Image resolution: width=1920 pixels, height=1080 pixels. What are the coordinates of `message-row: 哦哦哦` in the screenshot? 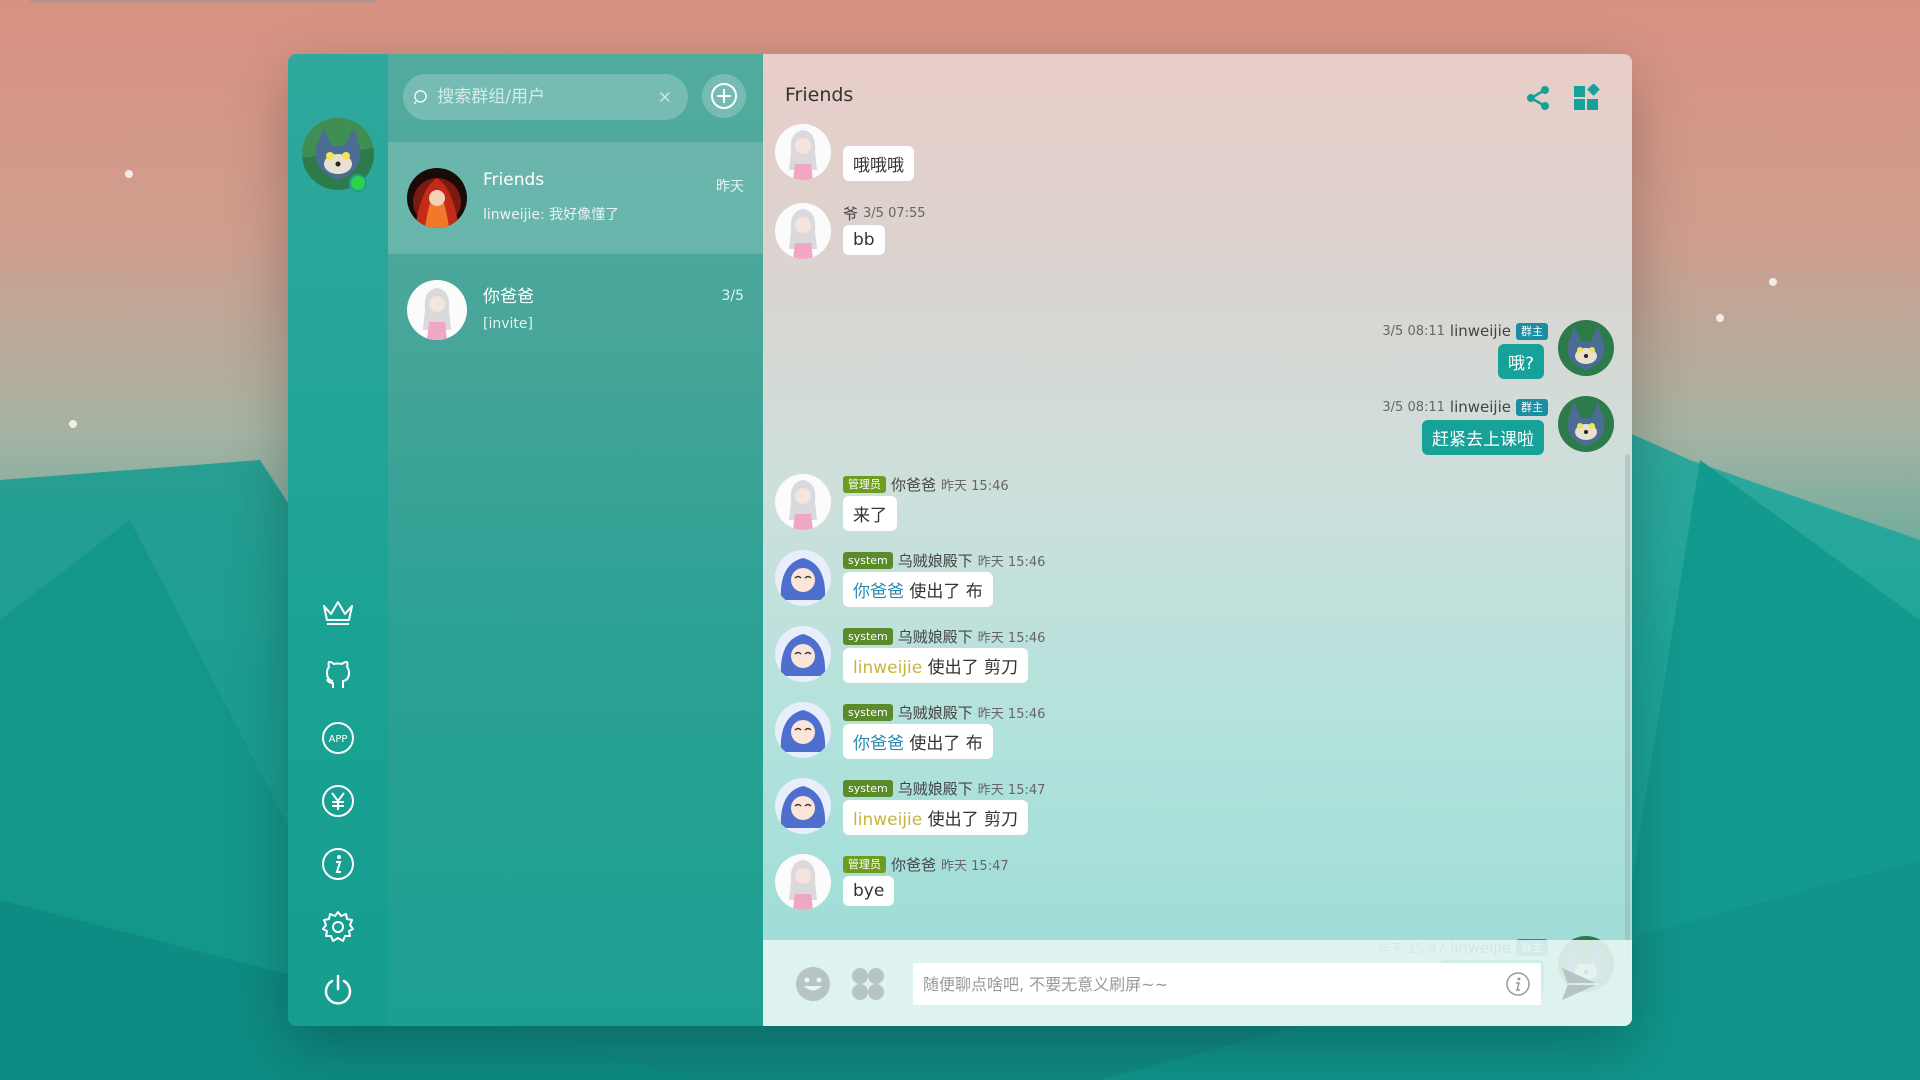 It's located at (1197, 152).